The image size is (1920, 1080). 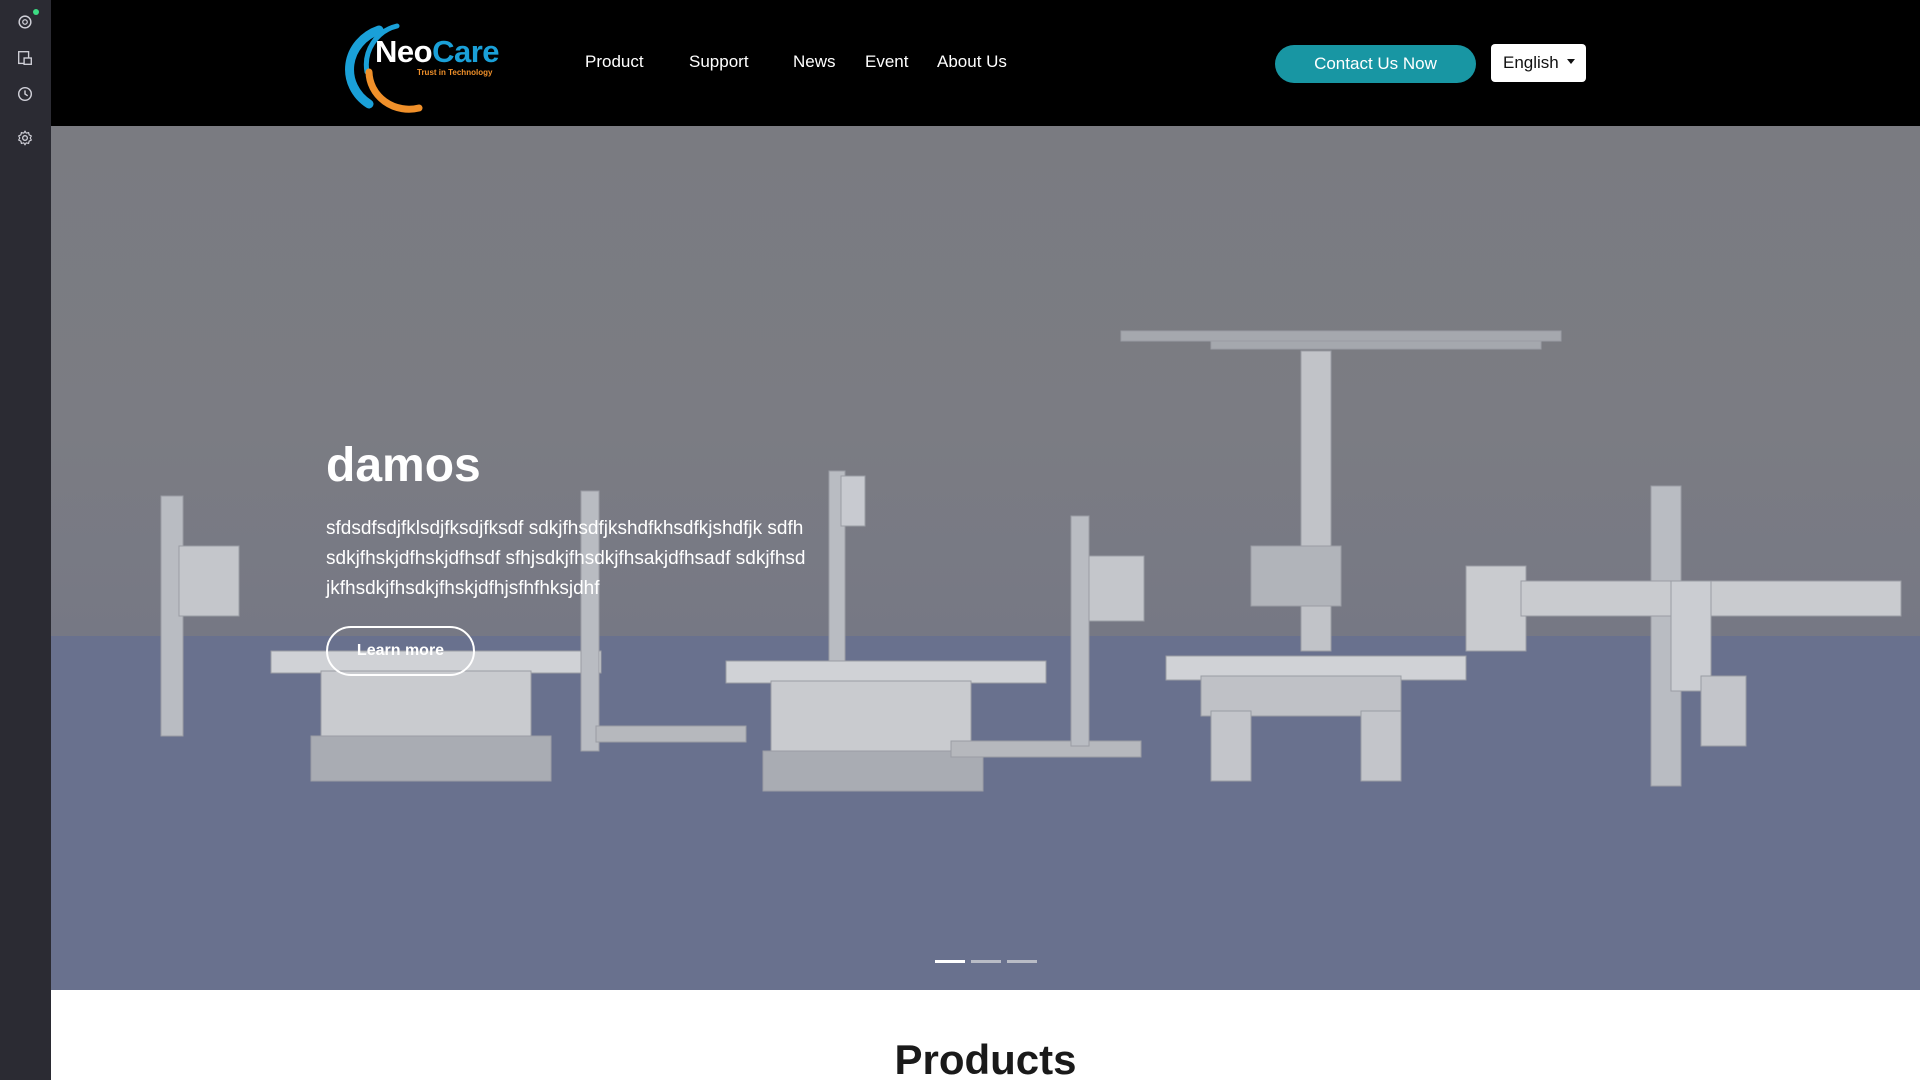 I want to click on language-select: English, so click(x=1538, y=63).